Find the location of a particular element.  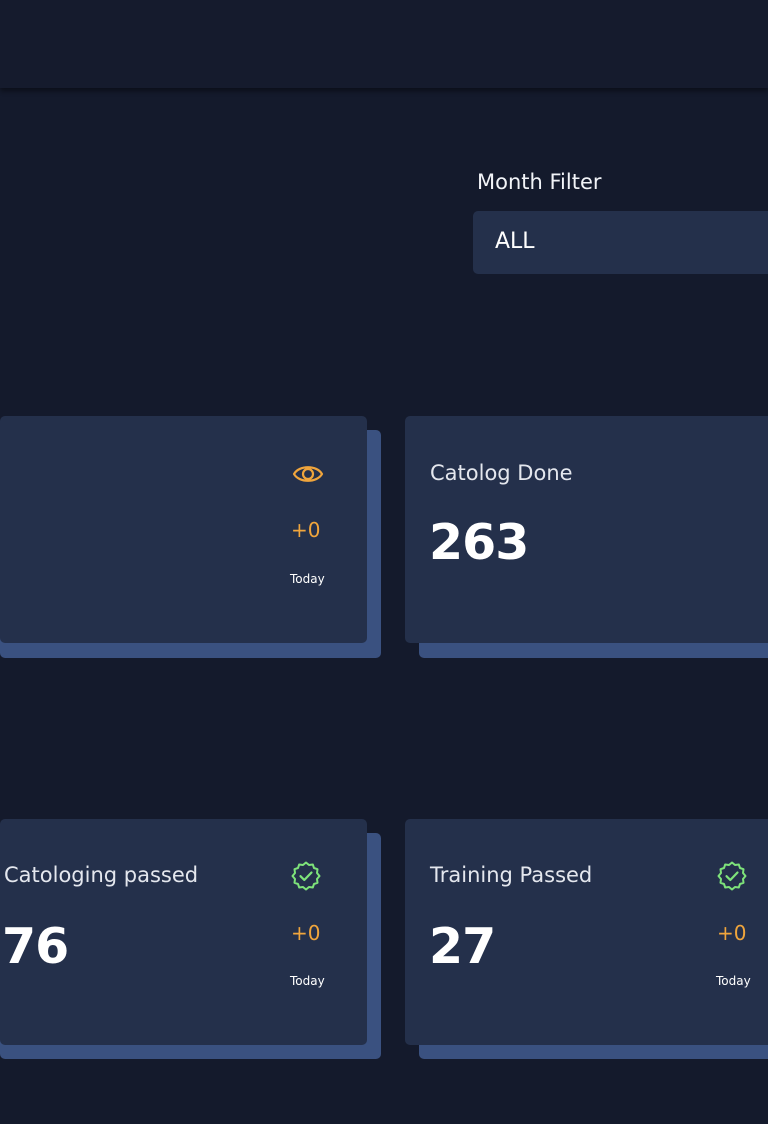

card-value: 27 is located at coordinates (462, 946).